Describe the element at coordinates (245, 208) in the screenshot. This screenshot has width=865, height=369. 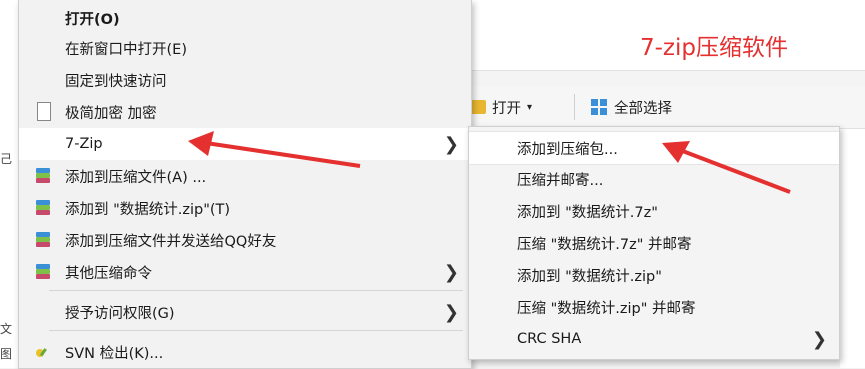
I see `menu-item-add-to-zip: 添加到 "数据统计.zip"(T)` at that location.